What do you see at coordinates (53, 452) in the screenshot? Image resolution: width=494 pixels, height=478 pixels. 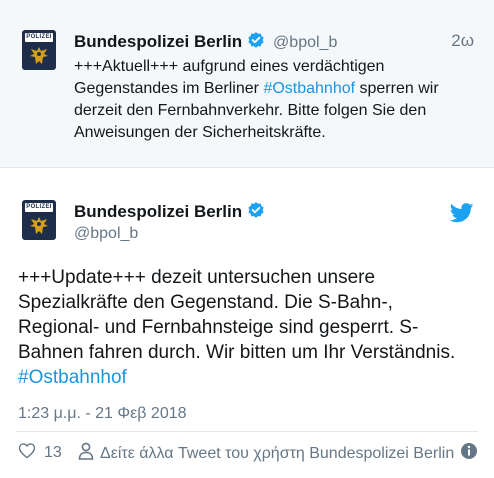 I see `like-count: 13` at bounding box center [53, 452].